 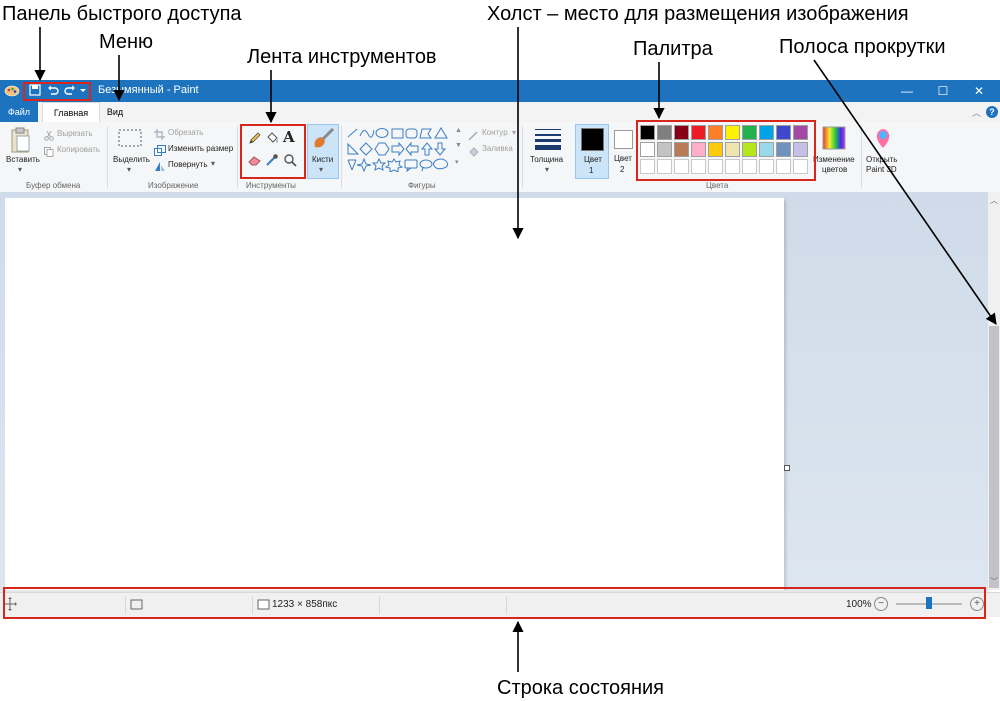 What do you see at coordinates (548, 141) in the screenshot?
I see `size-icon` at bounding box center [548, 141].